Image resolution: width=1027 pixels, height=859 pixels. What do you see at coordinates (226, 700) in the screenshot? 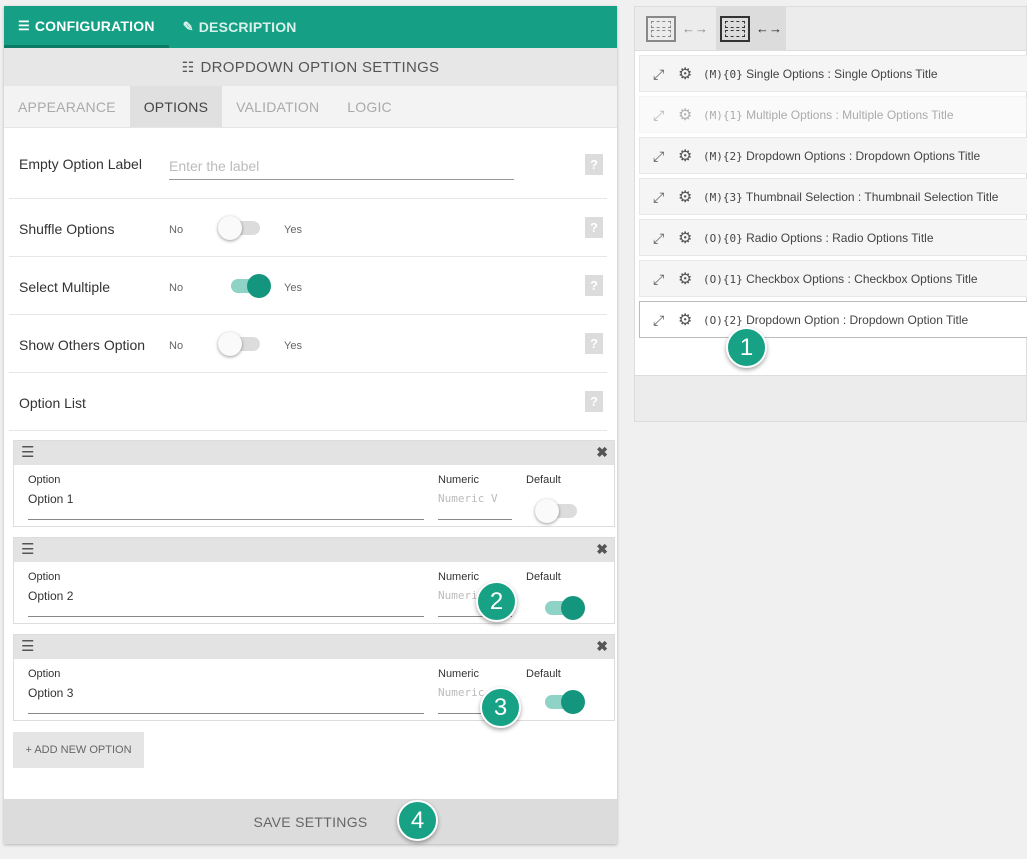
I see `option-value-input: Option 3` at bounding box center [226, 700].